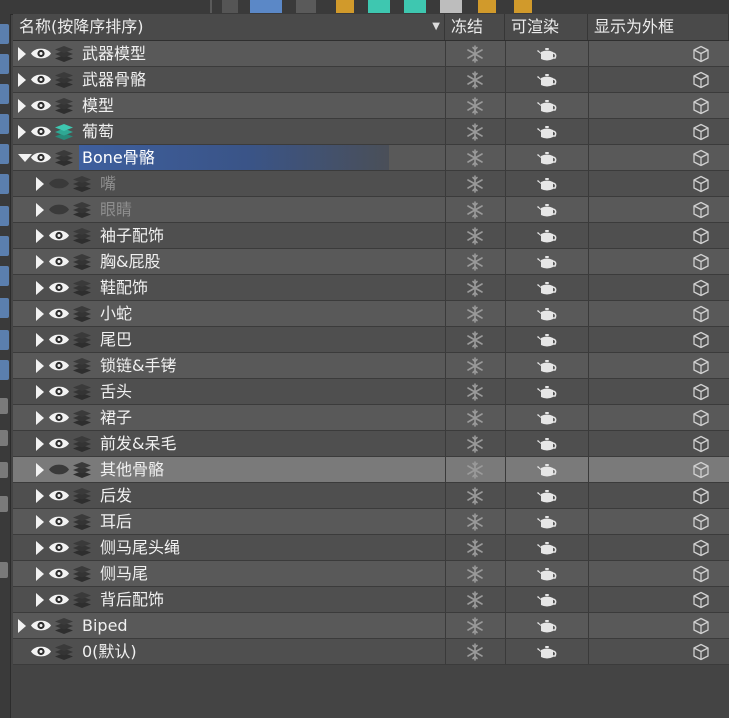 Image resolution: width=729 pixels, height=718 pixels. I want to click on layer-name-cell: 尾巴, so click(229, 339).